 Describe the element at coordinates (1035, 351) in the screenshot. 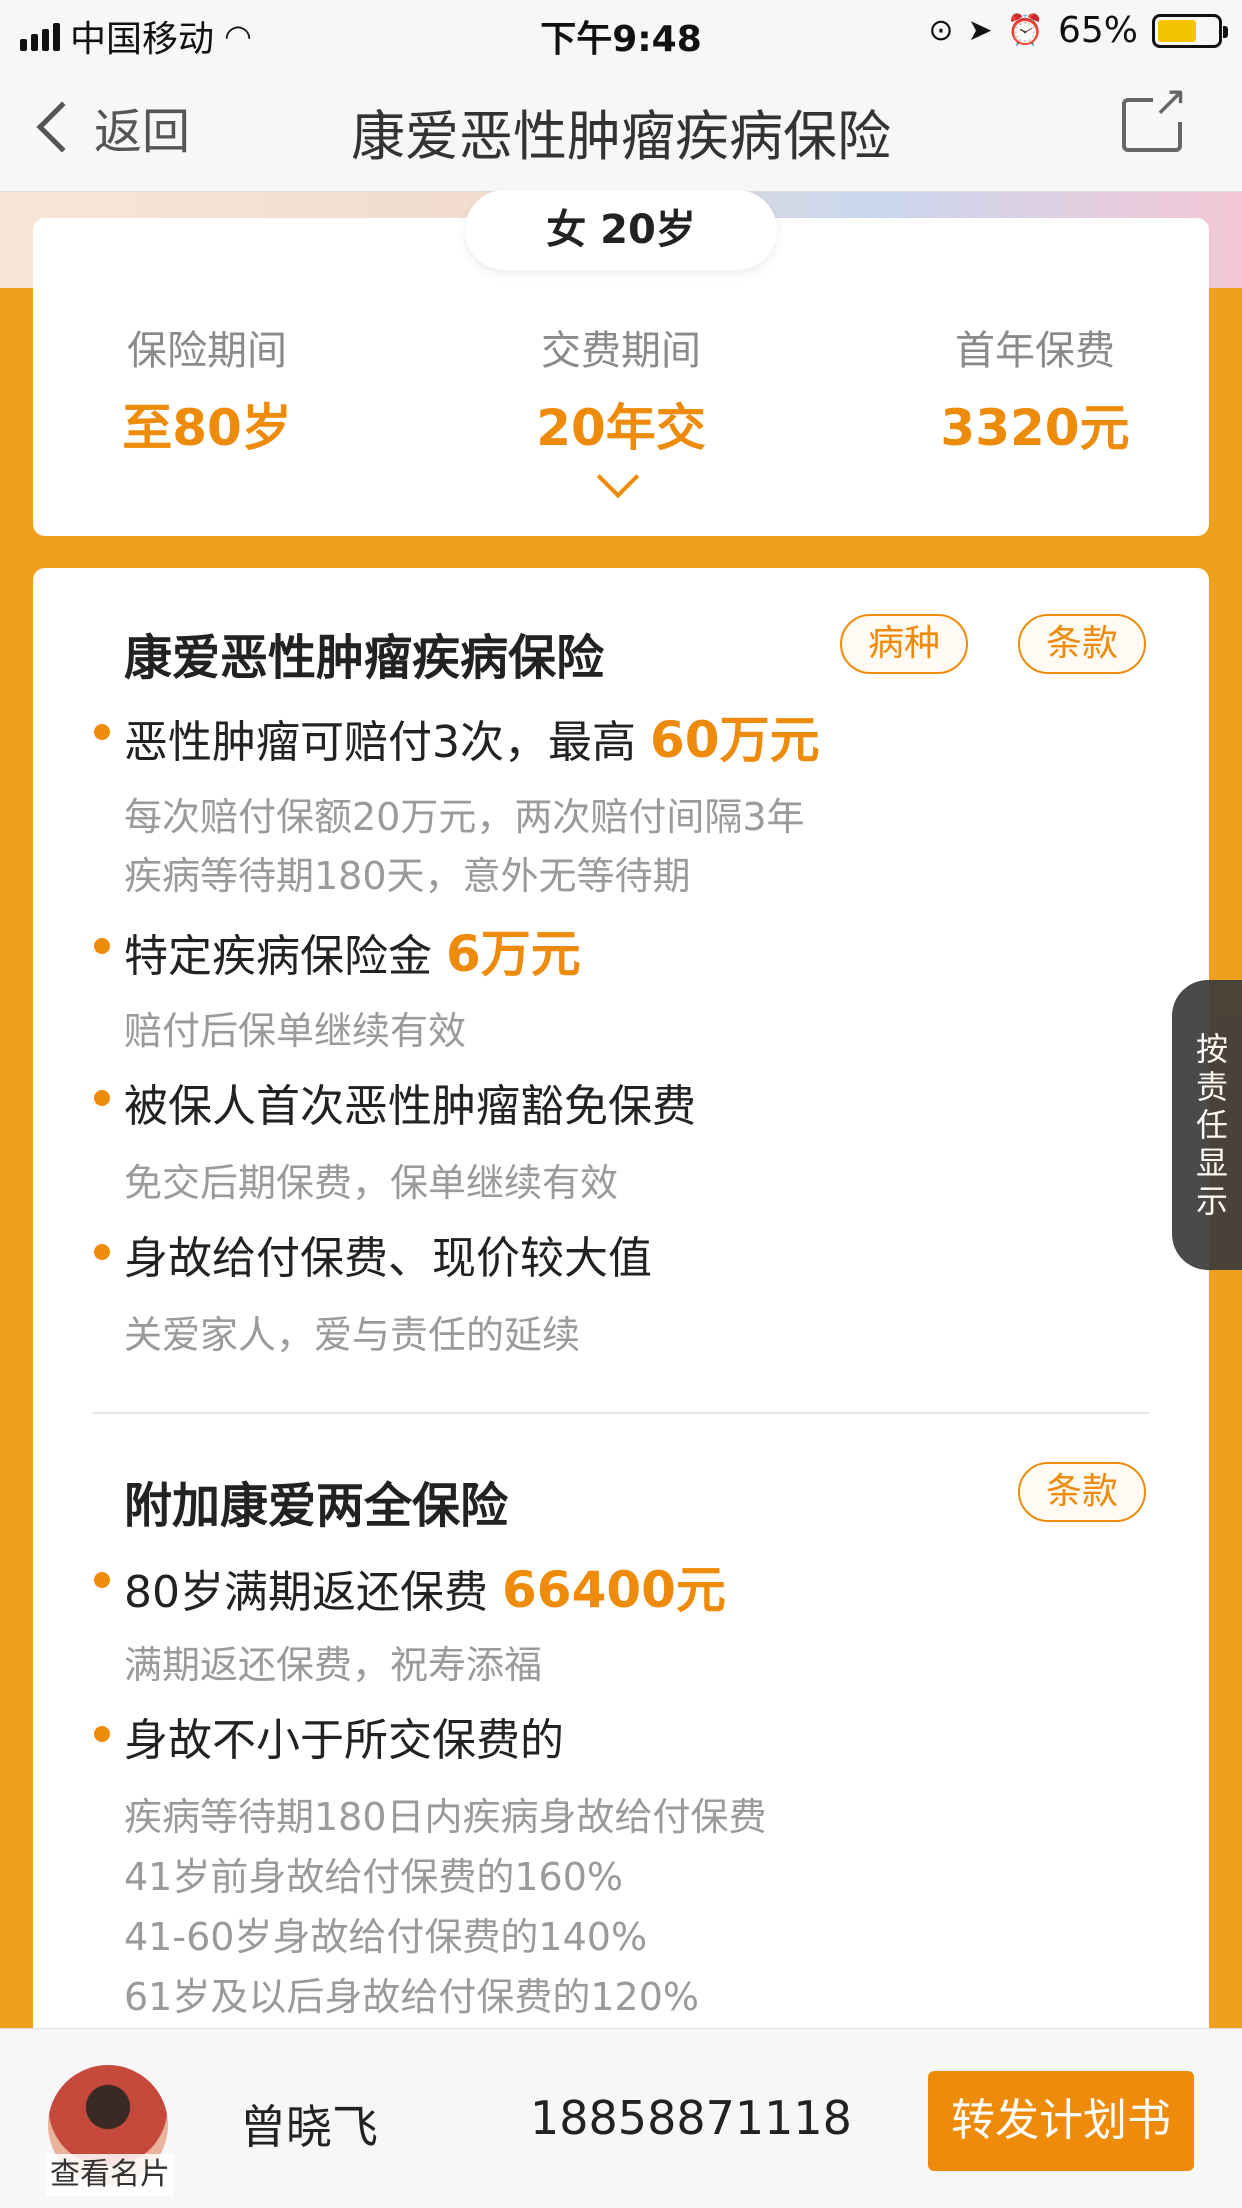

I see `stat-label: 首年保费` at that location.